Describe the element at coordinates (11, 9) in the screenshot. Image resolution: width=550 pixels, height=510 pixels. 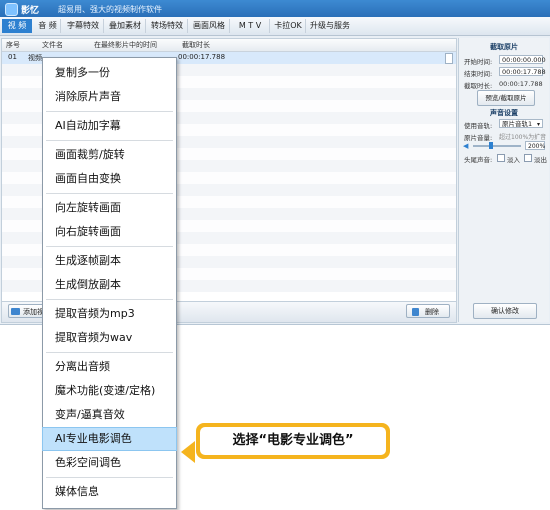
I see `app-logo-icon` at that location.